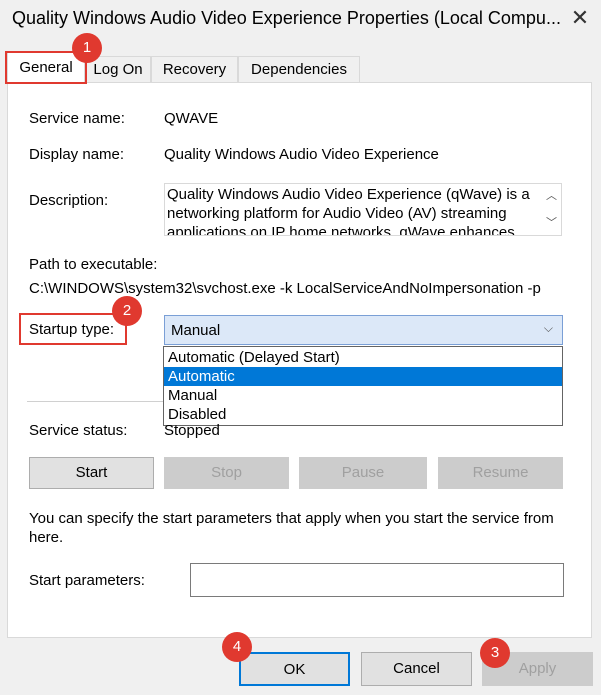 The width and height of the screenshot is (601, 695). I want to click on scroll-down-icon: ﹀, so click(551, 222).